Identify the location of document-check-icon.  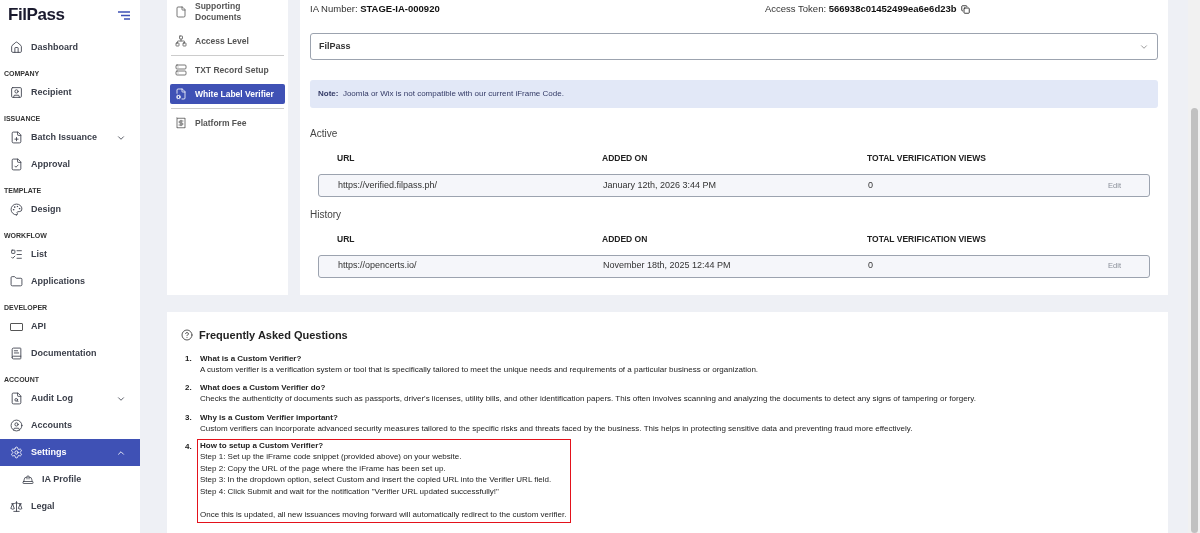
(16, 164).